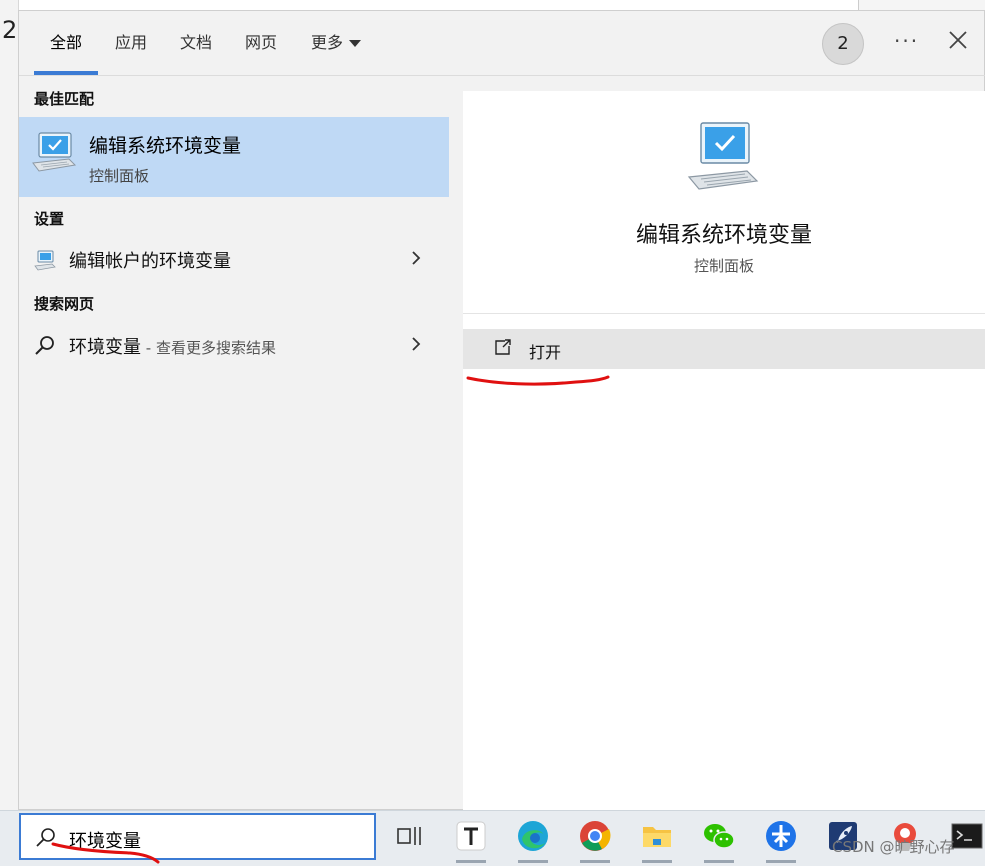 The height and width of the screenshot is (866, 985). What do you see at coordinates (105, 347) in the screenshot?
I see `web-item-label: 环境变量` at bounding box center [105, 347].